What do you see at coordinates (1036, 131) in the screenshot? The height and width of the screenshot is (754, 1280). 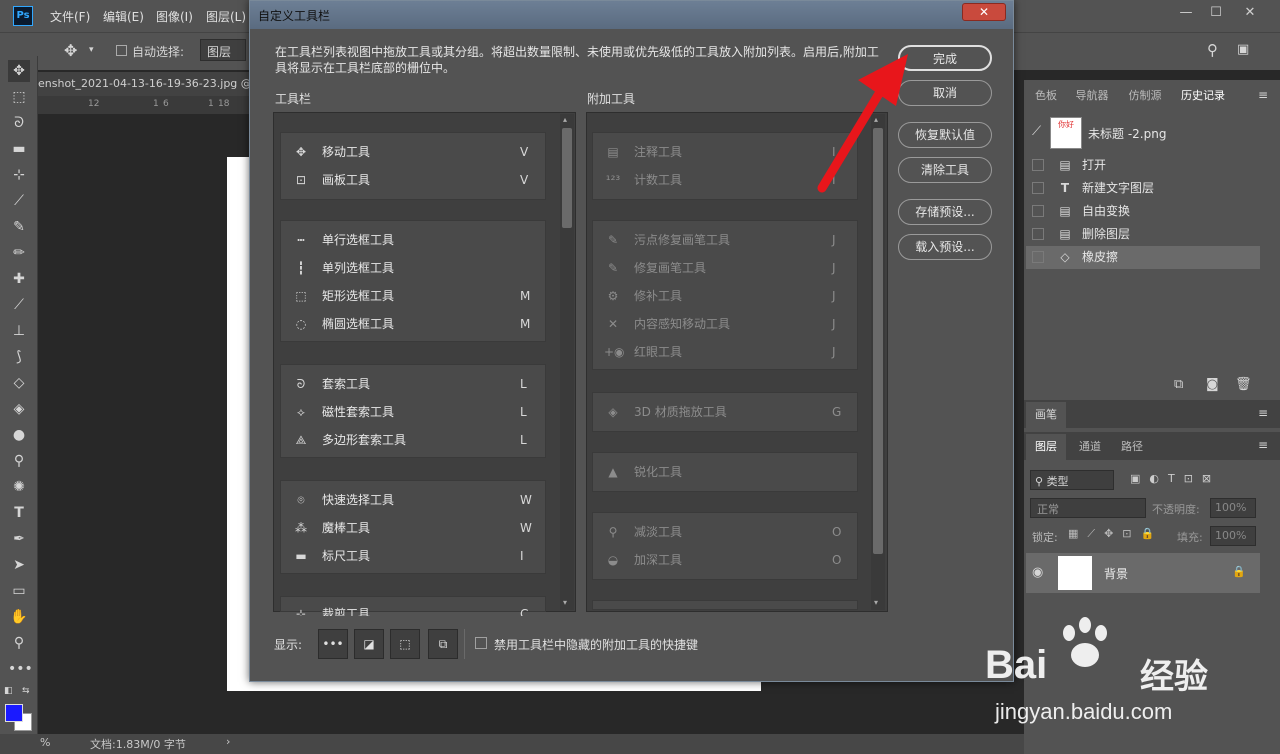 I see `history-brush-icon: ⟋` at bounding box center [1036, 131].